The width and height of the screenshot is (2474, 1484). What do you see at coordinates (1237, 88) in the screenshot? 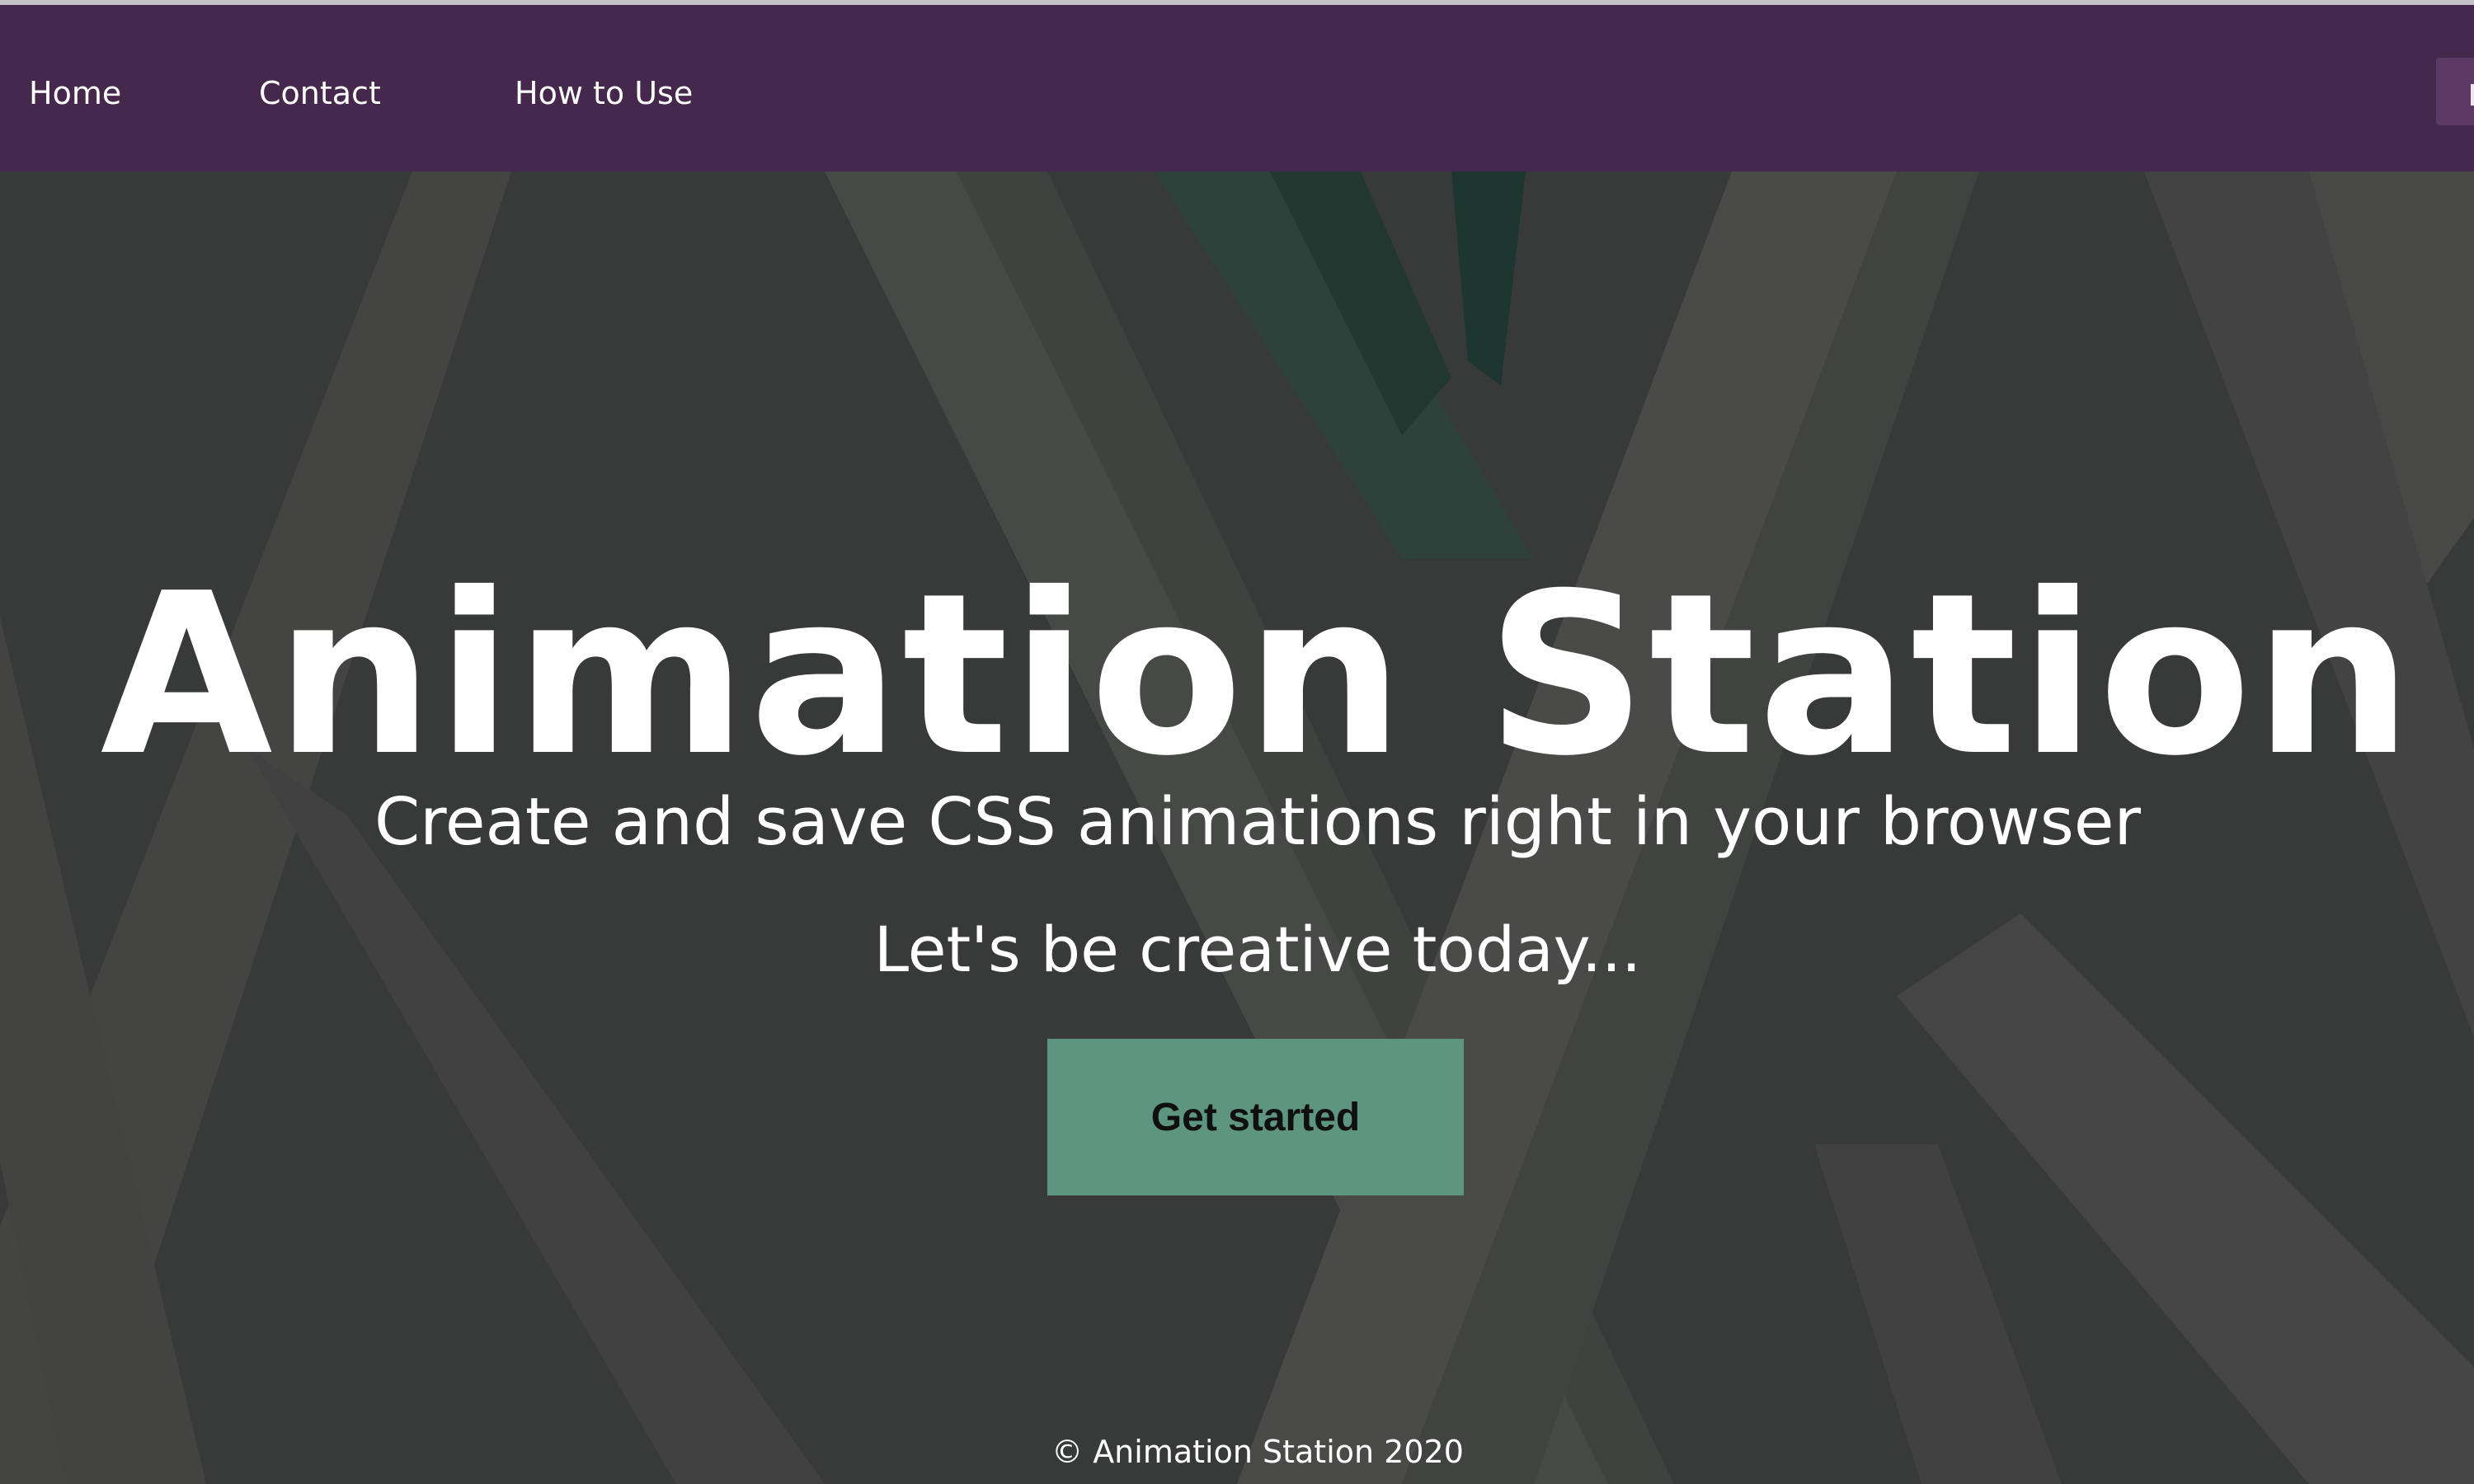
I see `navbar: Home Contact How to Use` at bounding box center [1237, 88].